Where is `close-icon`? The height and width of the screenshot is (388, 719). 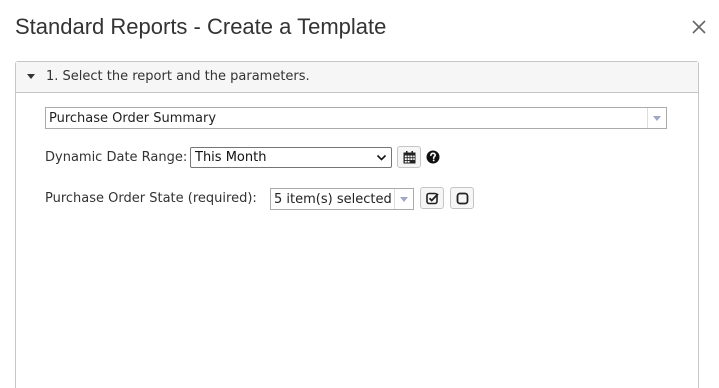 close-icon is located at coordinates (699, 27).